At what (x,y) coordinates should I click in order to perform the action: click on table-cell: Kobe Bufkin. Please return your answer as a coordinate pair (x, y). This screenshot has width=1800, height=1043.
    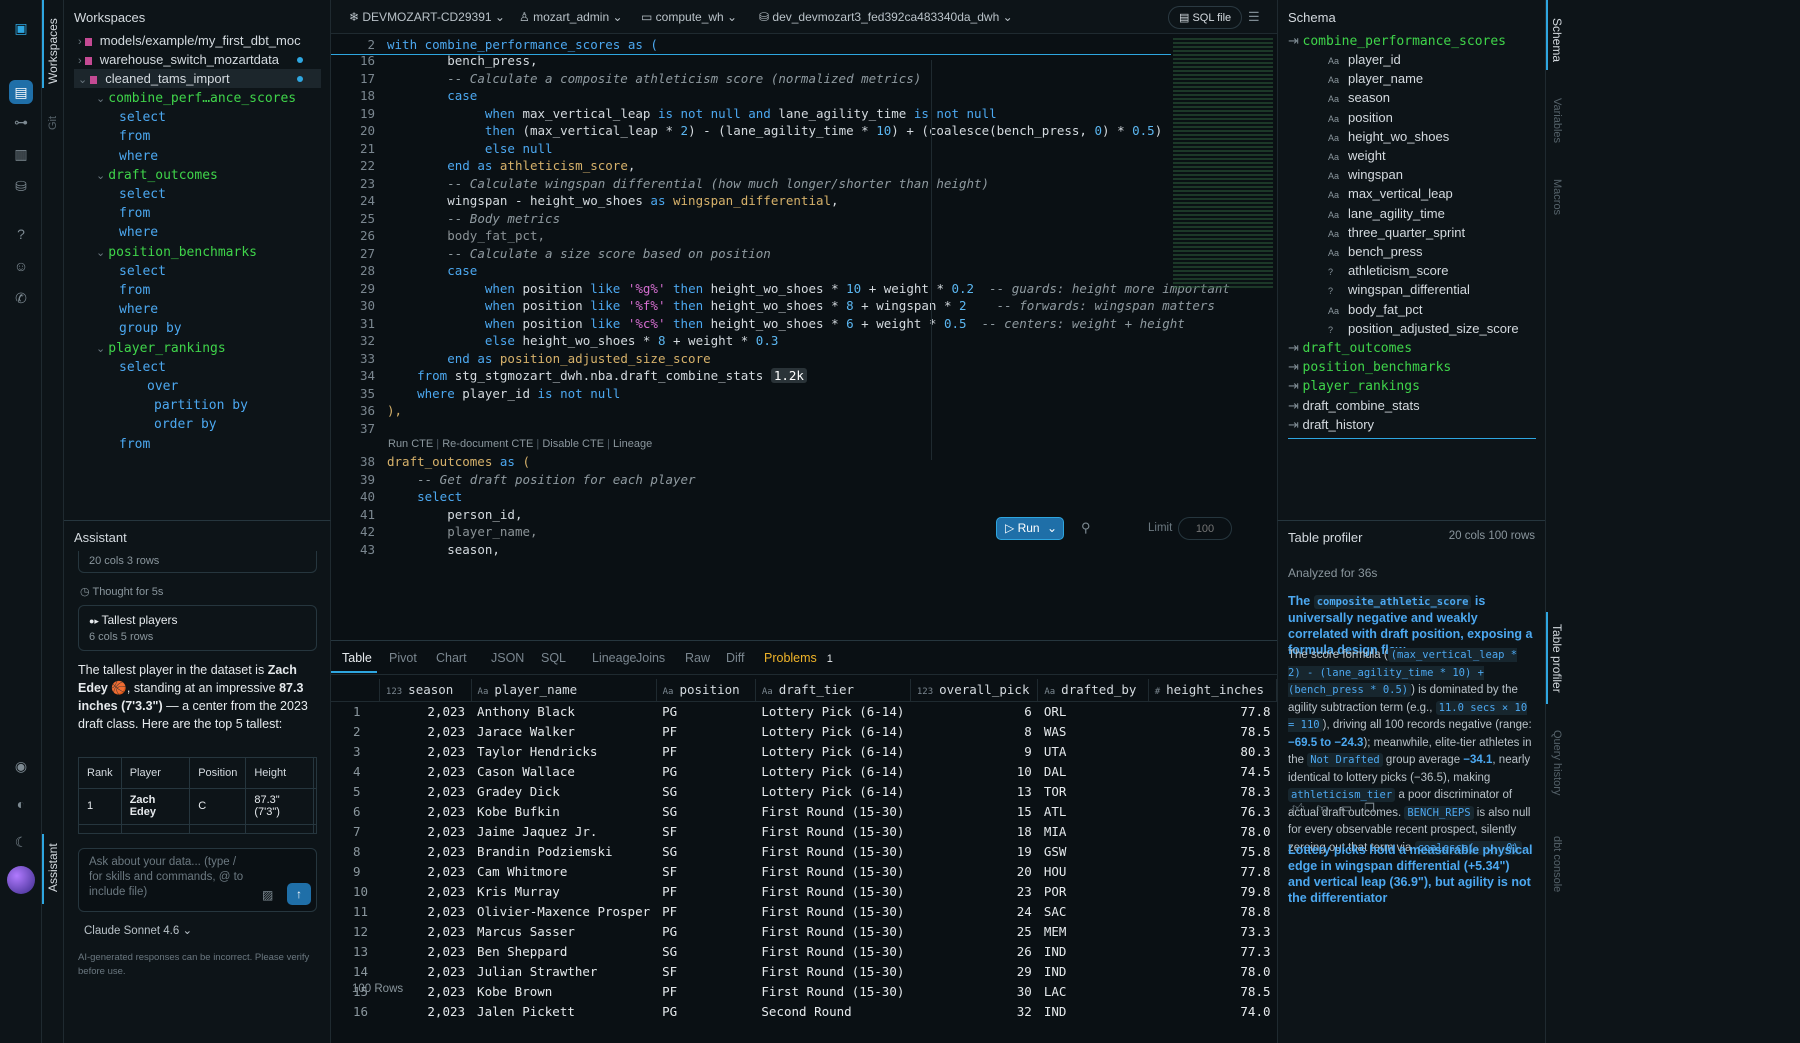
    Looking at the image, I should click on (563, 811).